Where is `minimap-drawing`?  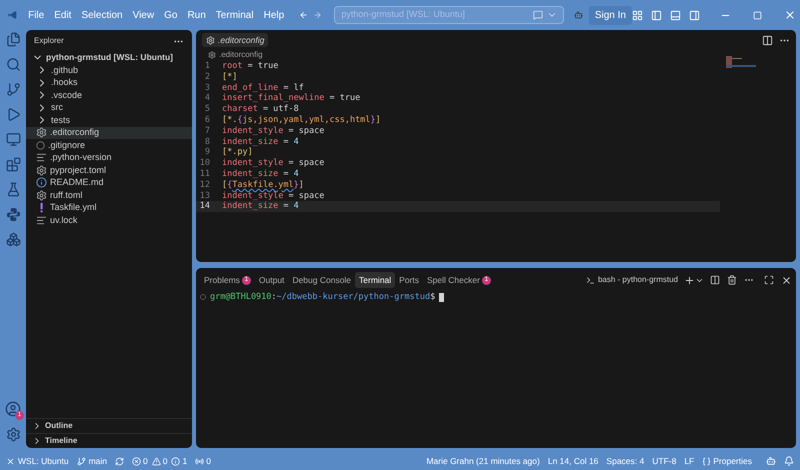
minimap-drawing is located at coordinates (741, 63).